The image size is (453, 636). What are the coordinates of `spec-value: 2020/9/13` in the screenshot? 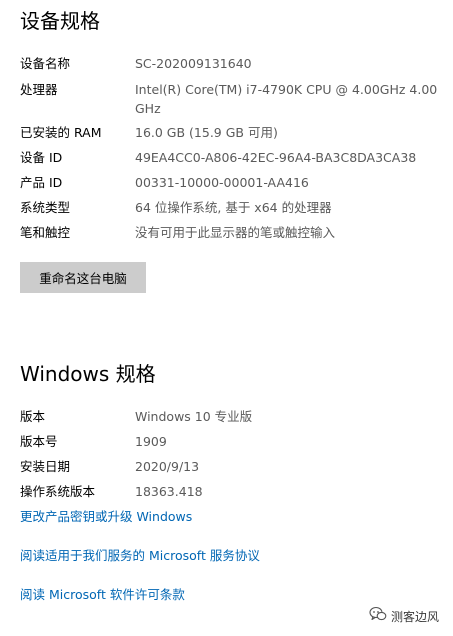 It's located at (167, 466).